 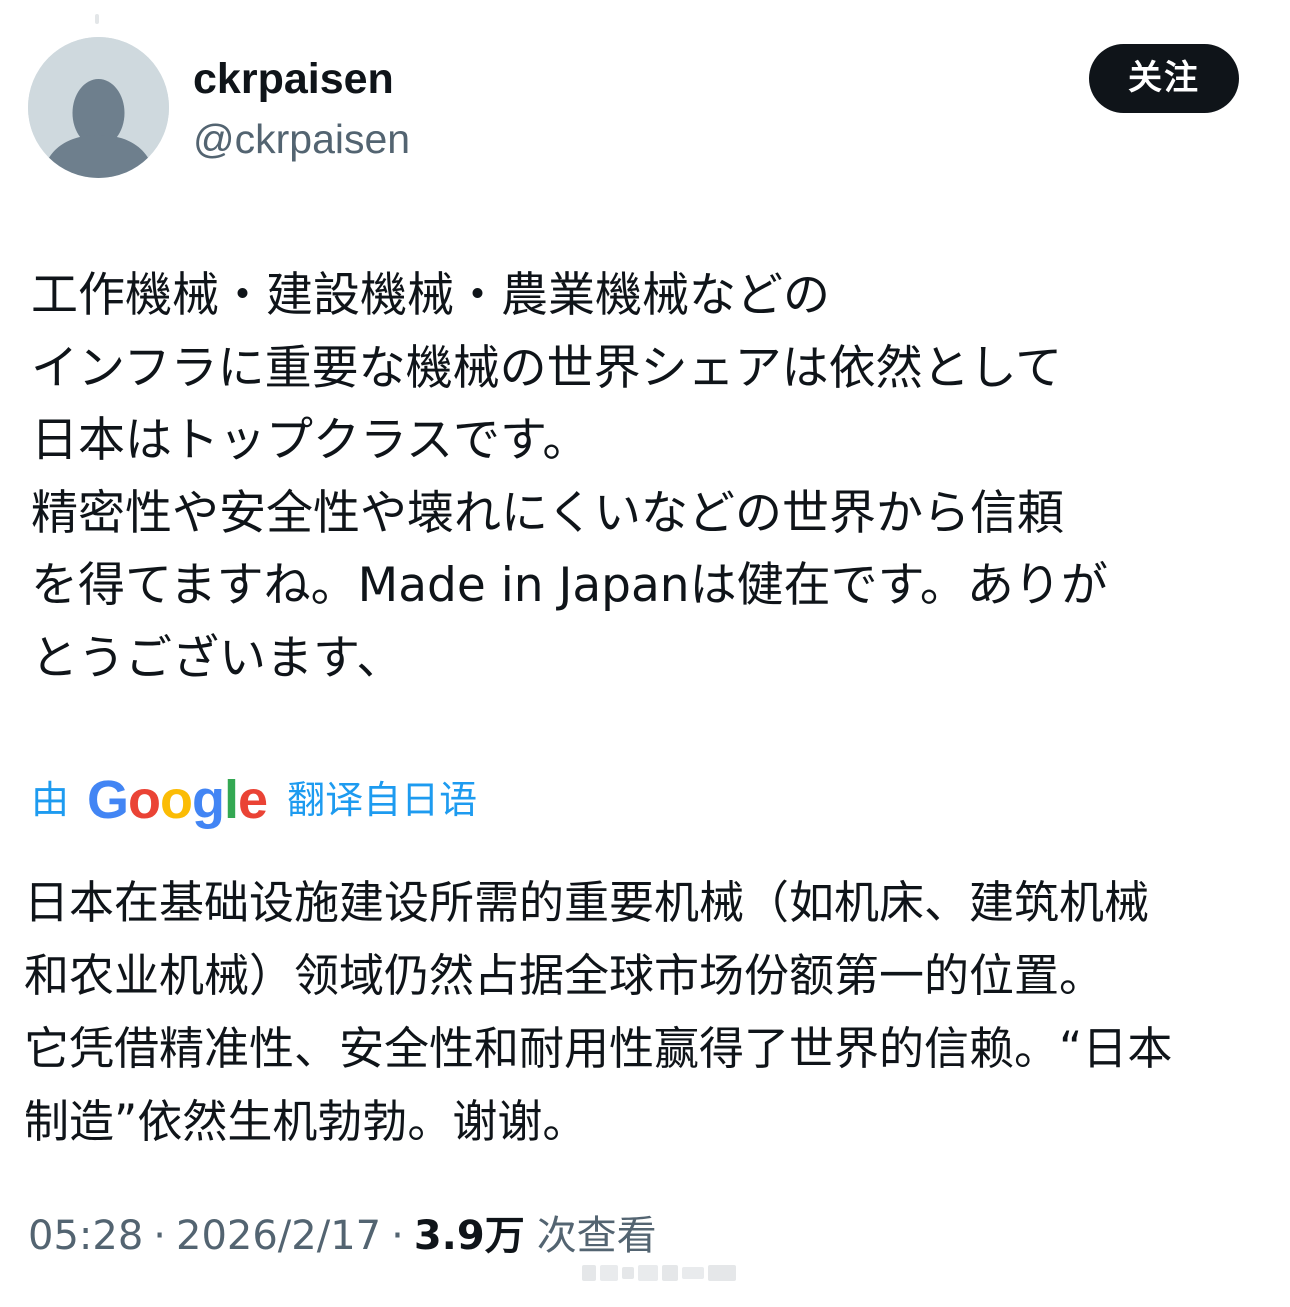 I want to click on post-text-line: 精密性や安全性や壊れにくいなどの世界から信頼, so click(x=548, y=513).